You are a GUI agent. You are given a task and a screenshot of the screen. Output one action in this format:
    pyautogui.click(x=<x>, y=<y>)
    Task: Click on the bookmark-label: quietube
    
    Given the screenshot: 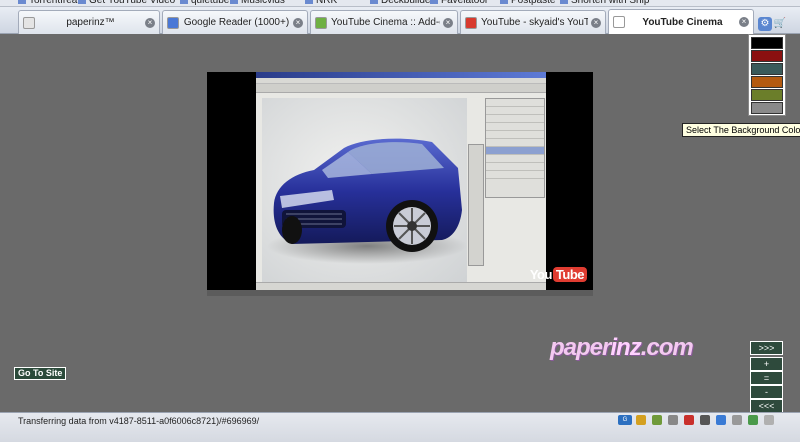 What is the action you would take?
    pyautogui.click(x=210, y=3)
    